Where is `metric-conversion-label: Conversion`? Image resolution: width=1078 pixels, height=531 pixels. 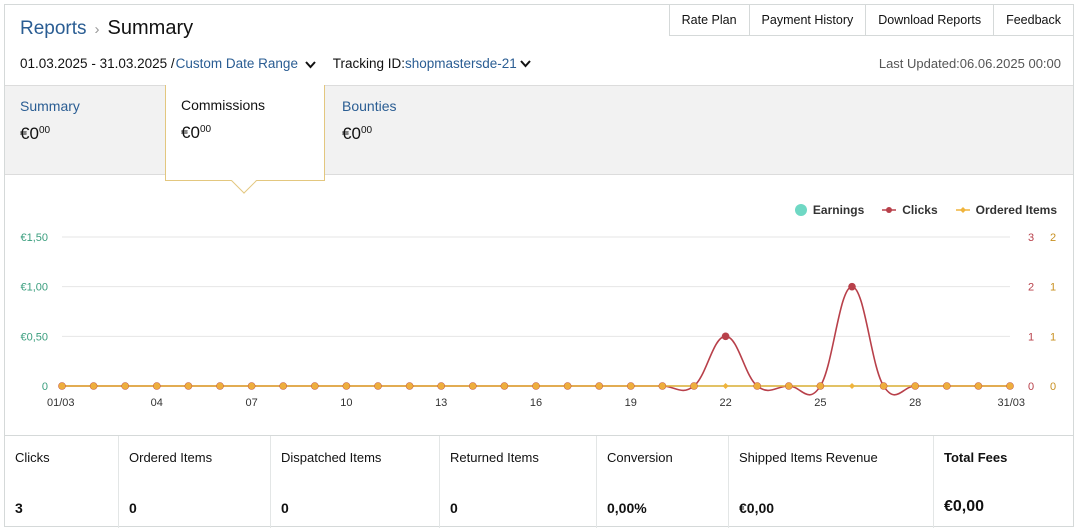
metric-conversion-label: Conversion is located at coordinates (640, 457).